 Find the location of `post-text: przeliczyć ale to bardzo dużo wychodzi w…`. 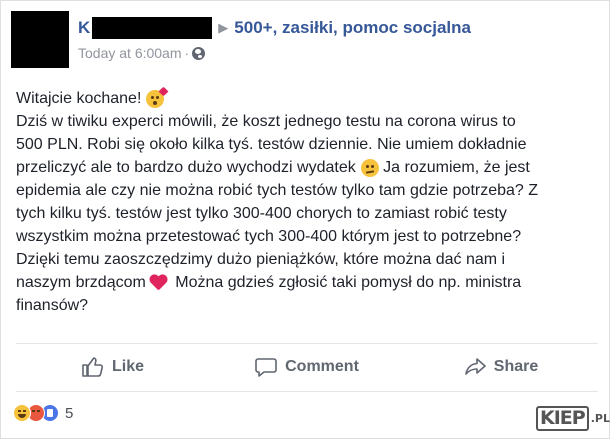

post-text: przeliczyć ale to bardzo dużo wychodzi w… is located at coordinates (186, 167).